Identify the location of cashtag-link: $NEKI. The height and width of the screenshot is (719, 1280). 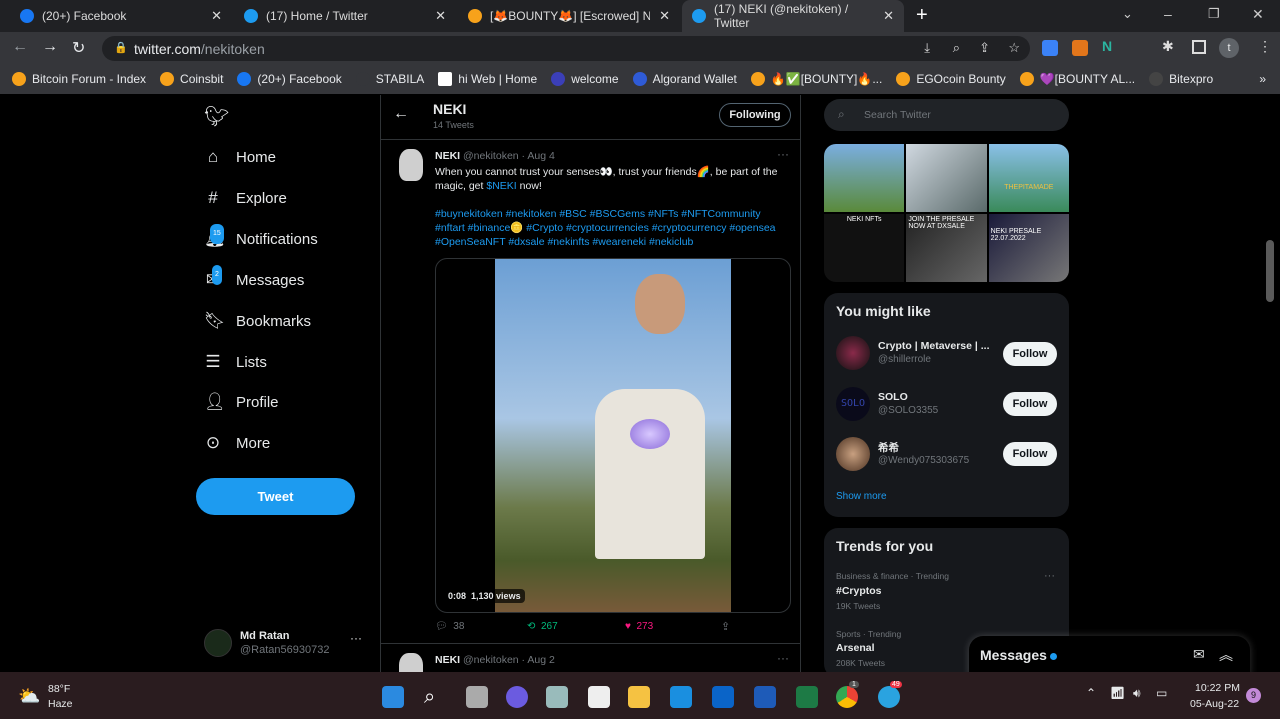
(501, 186).